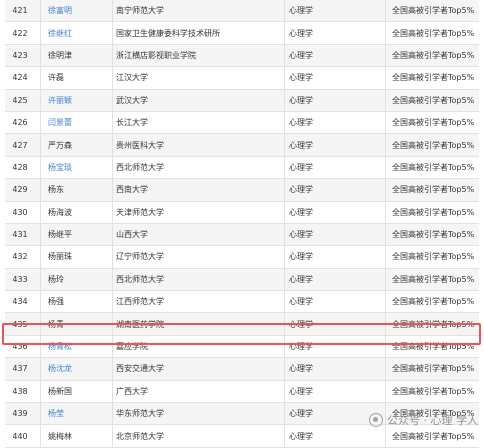 This screenshot has height=448, width=484. What do you see at coordinates (242, 123) in the screenshot?
I see `table-row: 426 闫景蕾 长江大学 心理学 全国高被引学者Top5%` at bounding box center [242, 123].